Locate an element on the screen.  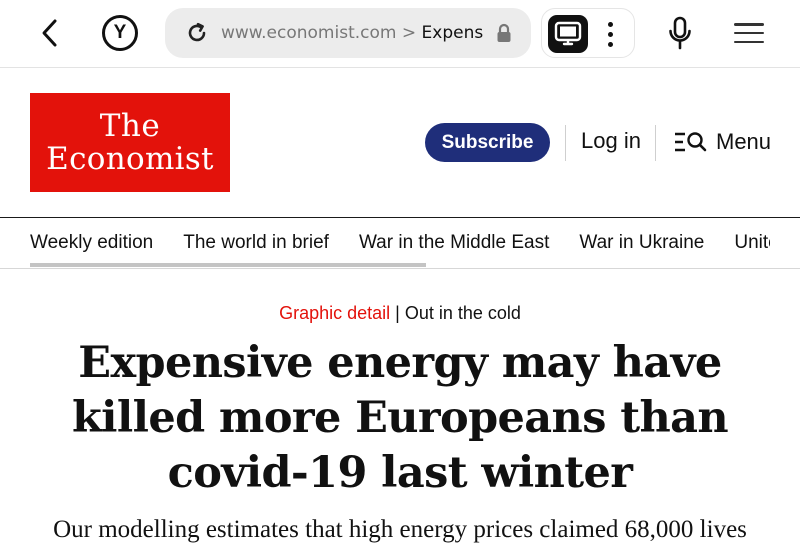
url-text: www.economist.com > Expensive is located at coordinates (352, 33).